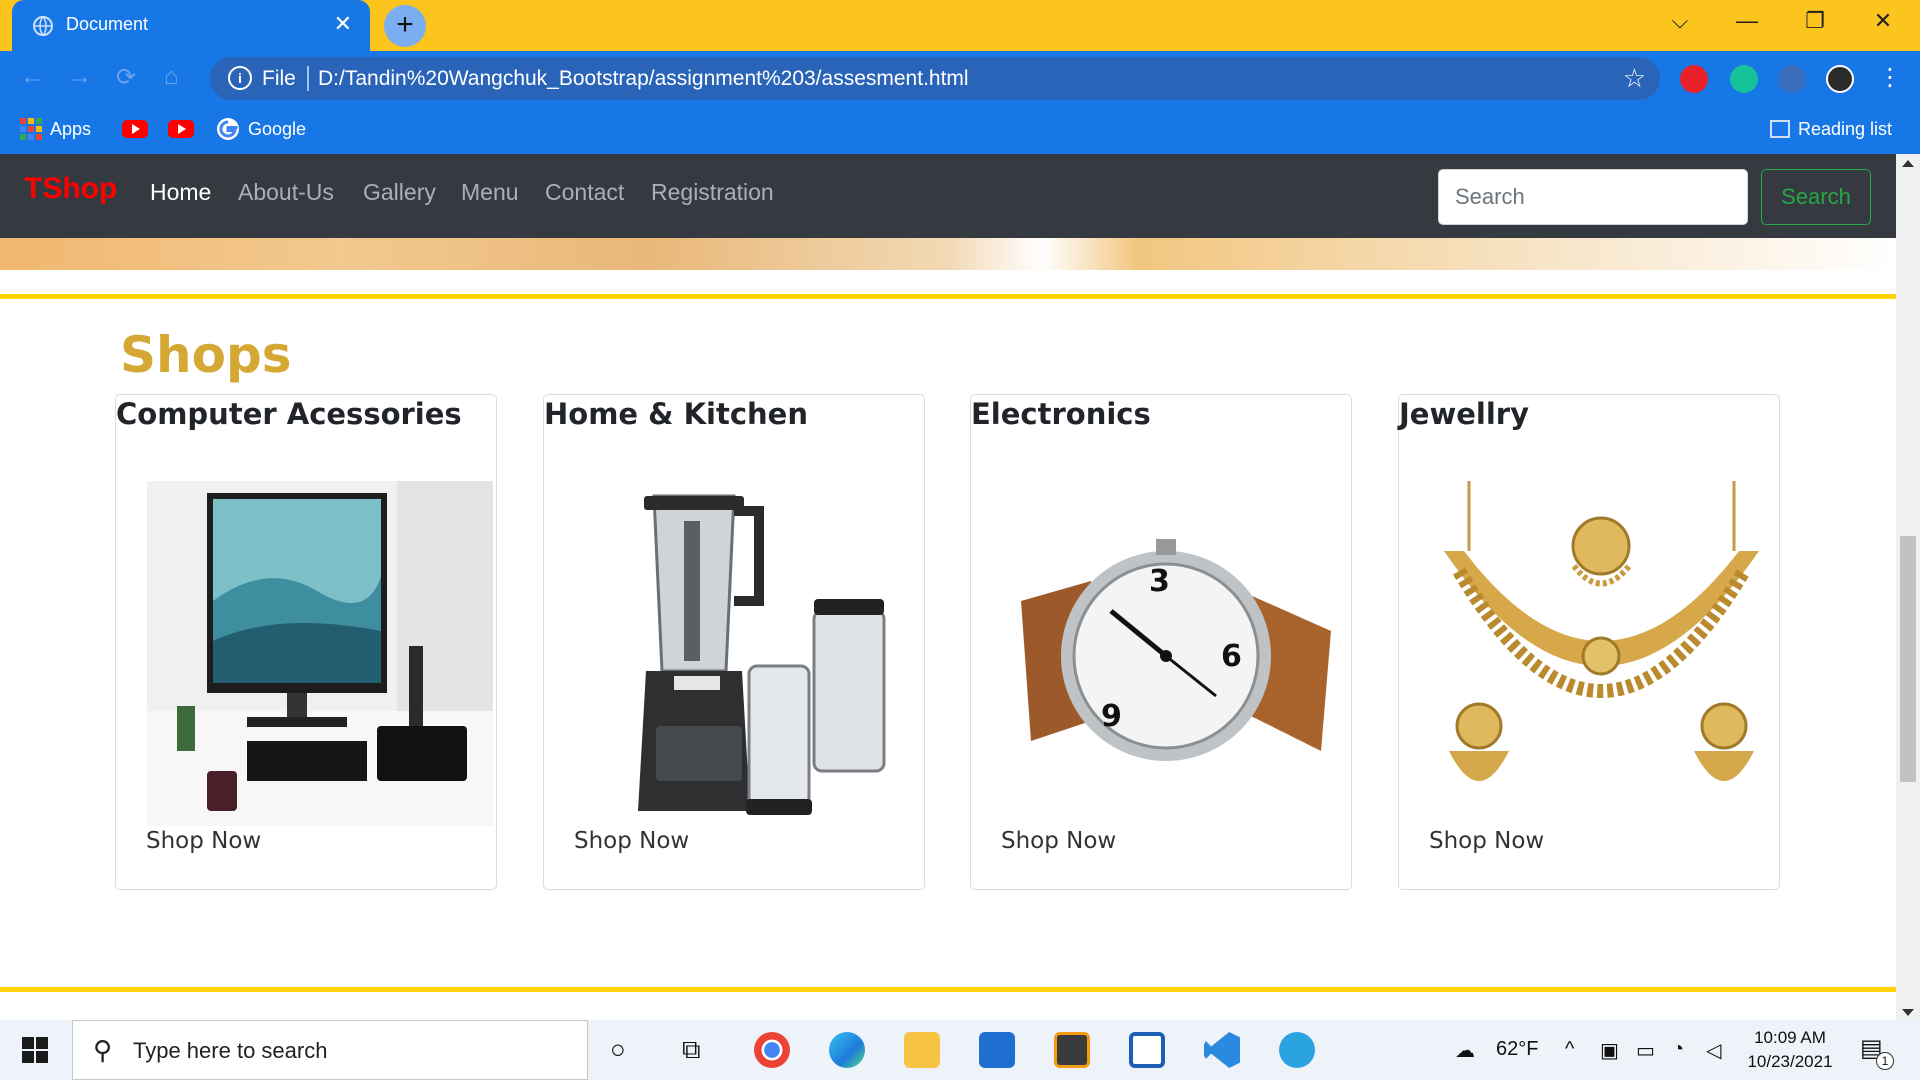 The image size is (1920, 1080). What do you see at coordinates (712, 192) in the screenshot?
I see `nav-link-registration: Registration` at bounding box center [712, 192].